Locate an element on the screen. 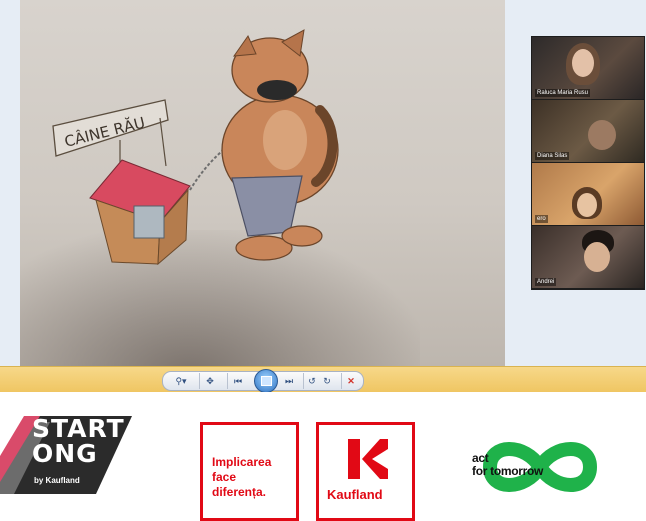 The height and width of the screenshot is (521, 646). act-for-tomorrow-logo: act for tomorrow is located at coordinates (540, 467).